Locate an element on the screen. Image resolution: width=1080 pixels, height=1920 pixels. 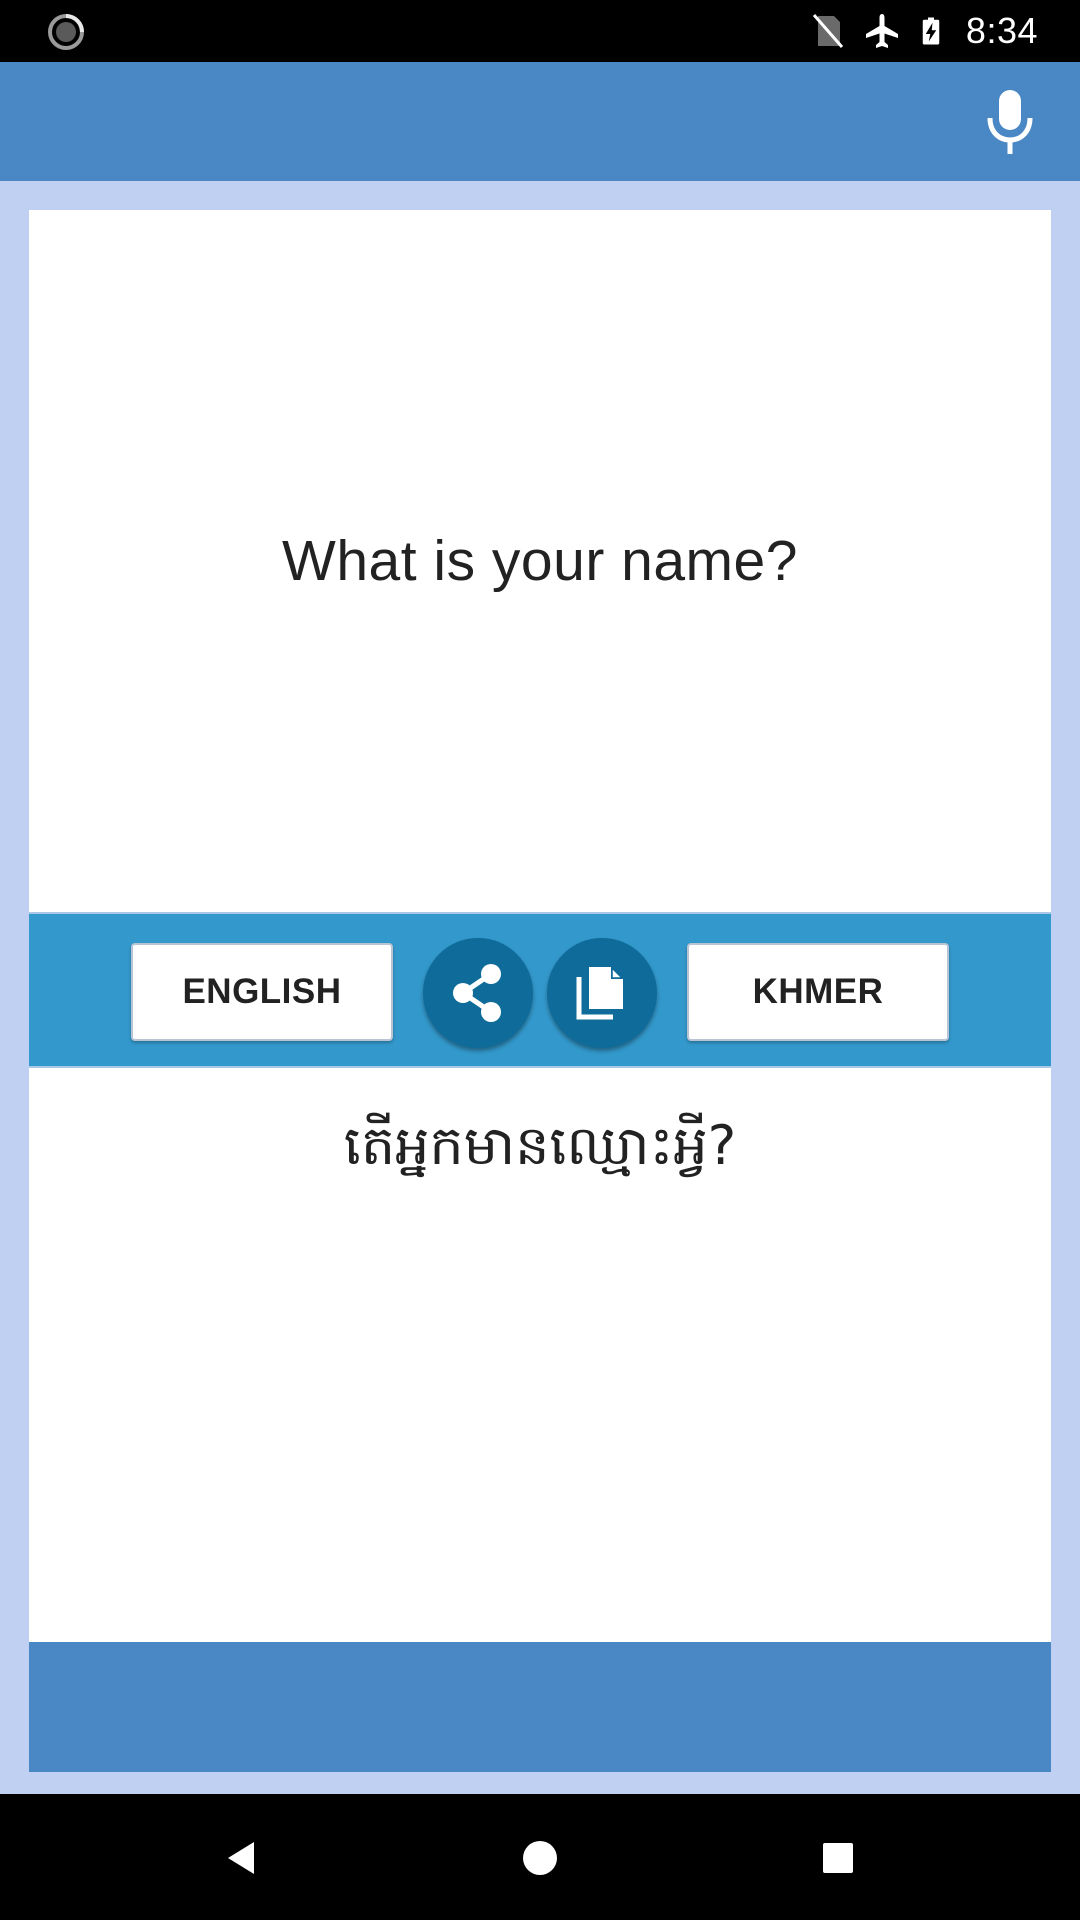
home-button is located at coordinates (540, 1858).